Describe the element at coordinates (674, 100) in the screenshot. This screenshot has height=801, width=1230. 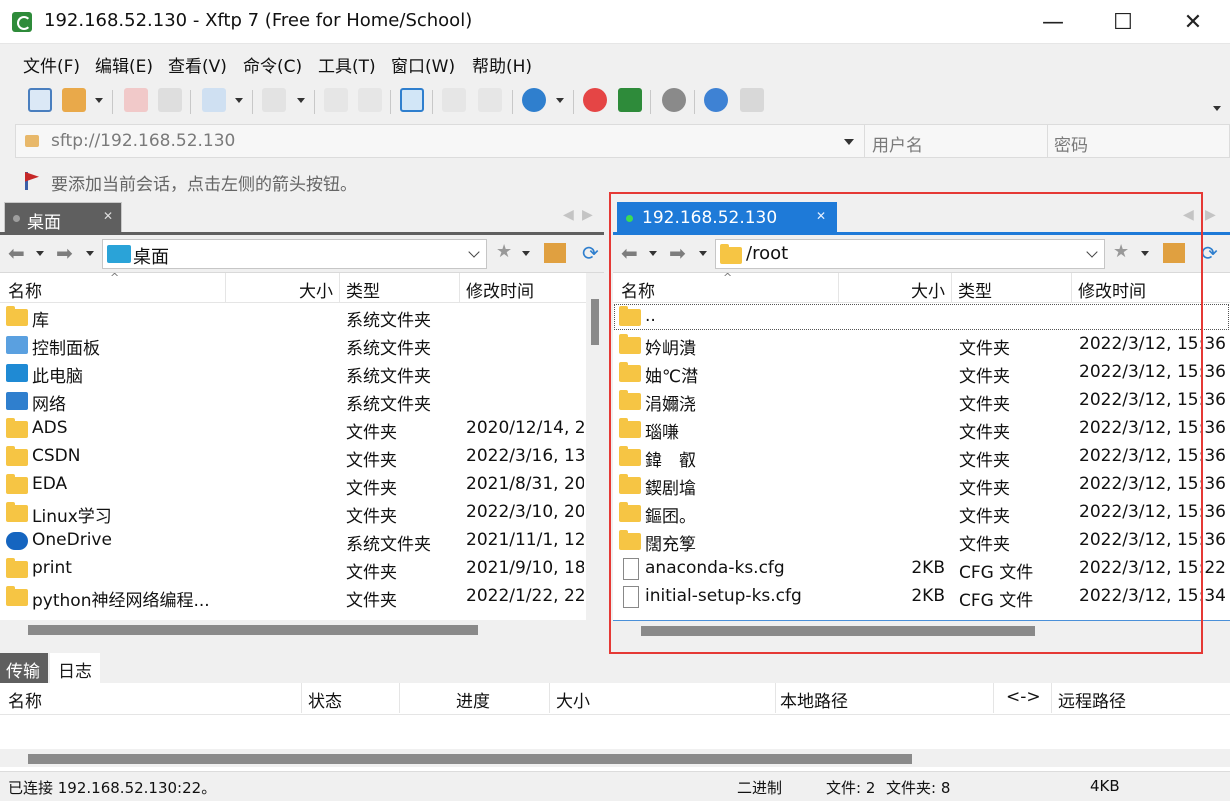
I see `gear-icon` at that location.